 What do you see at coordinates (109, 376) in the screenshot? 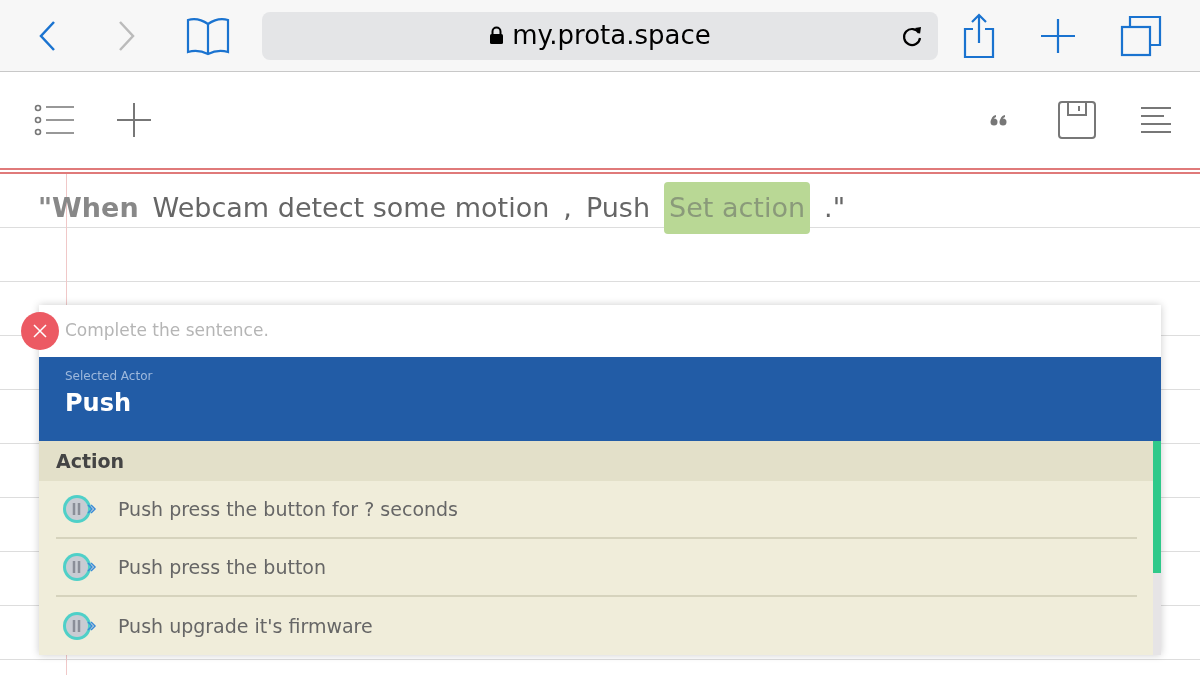
I see `header-label: Selected Actor` at bounding box center [109, 376].